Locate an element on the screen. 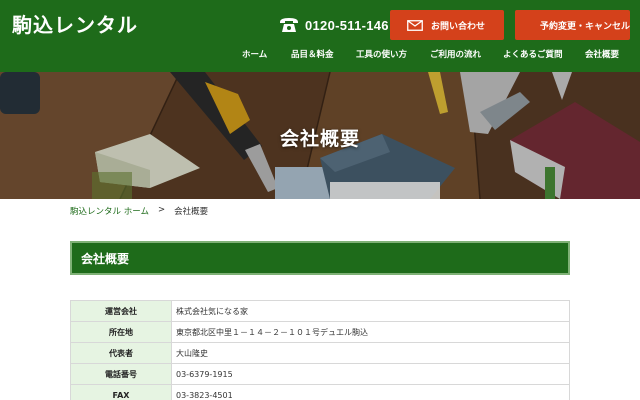  table-row: FAX 03-3823-4501 is located at coordinates (320, 392).